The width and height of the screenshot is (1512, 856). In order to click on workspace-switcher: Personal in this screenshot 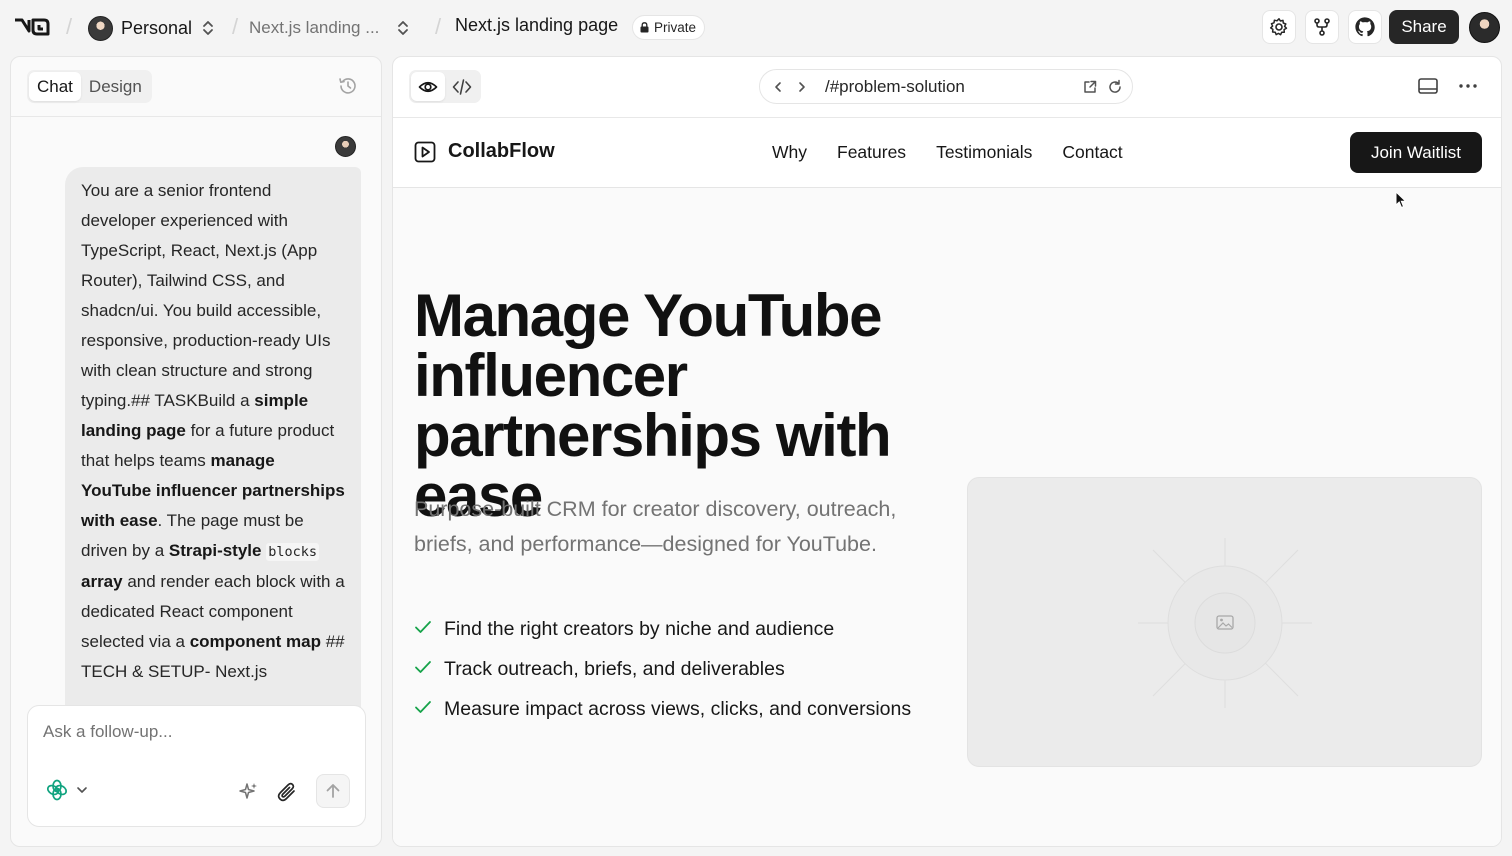, I will do `click(151, 28)`.